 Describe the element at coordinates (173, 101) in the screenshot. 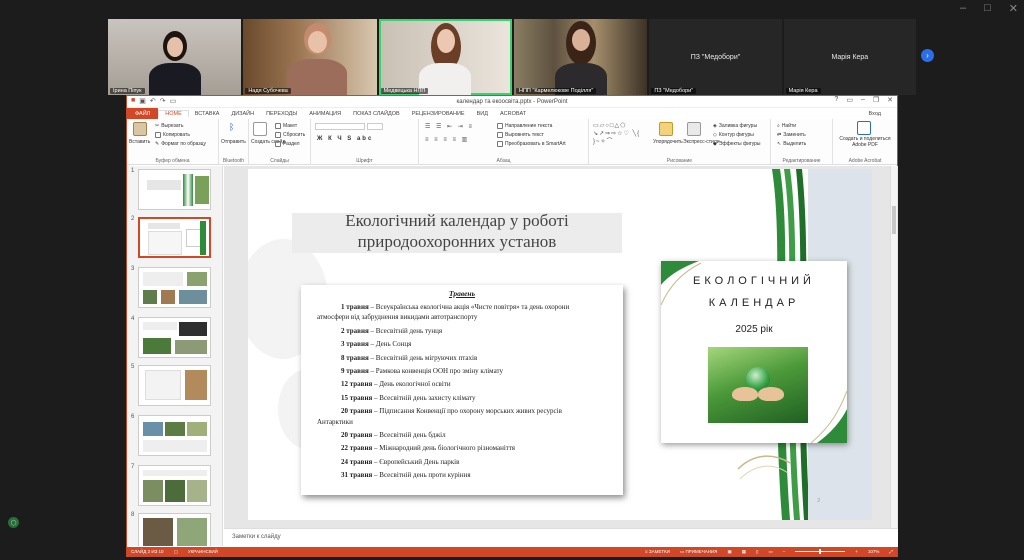

I see `start-show-icon: ▭` at that location.